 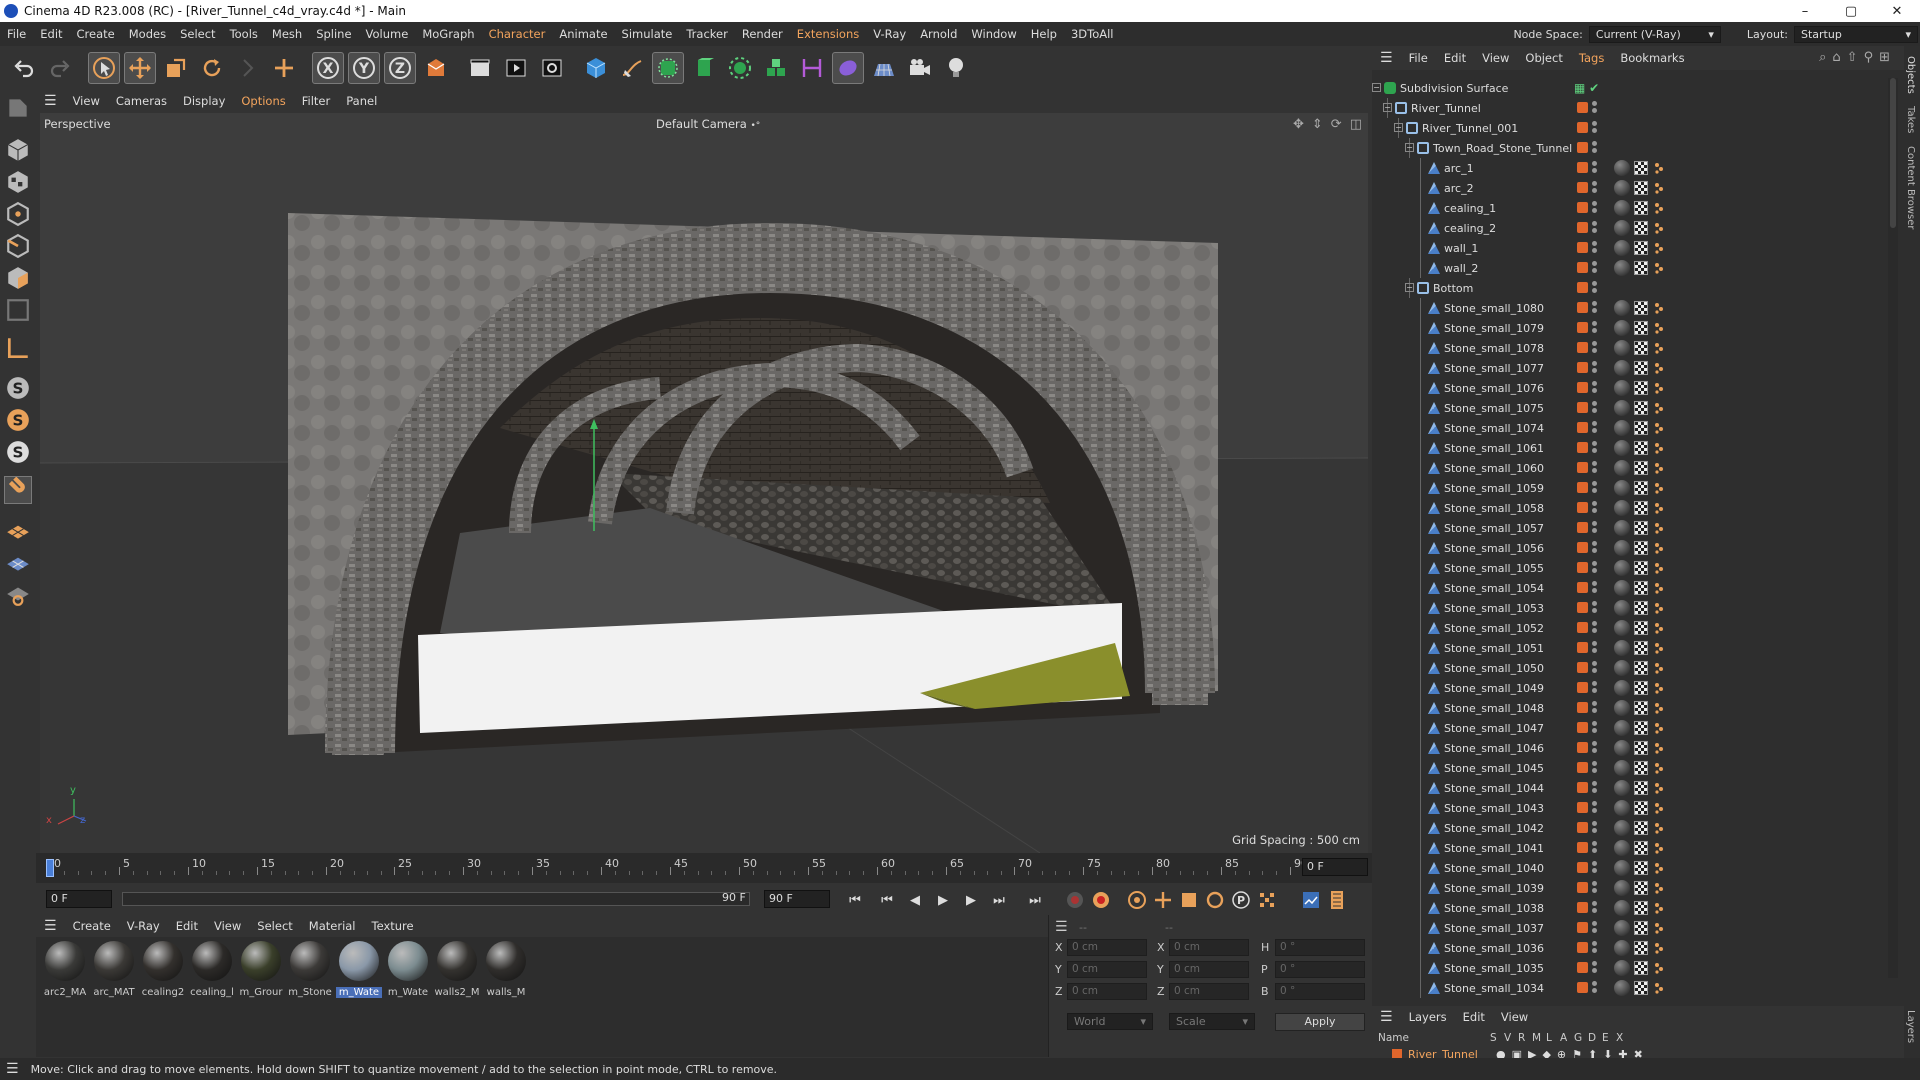 I want to click on object-row: Stone_small_1041, so click(x=1630, y=848).